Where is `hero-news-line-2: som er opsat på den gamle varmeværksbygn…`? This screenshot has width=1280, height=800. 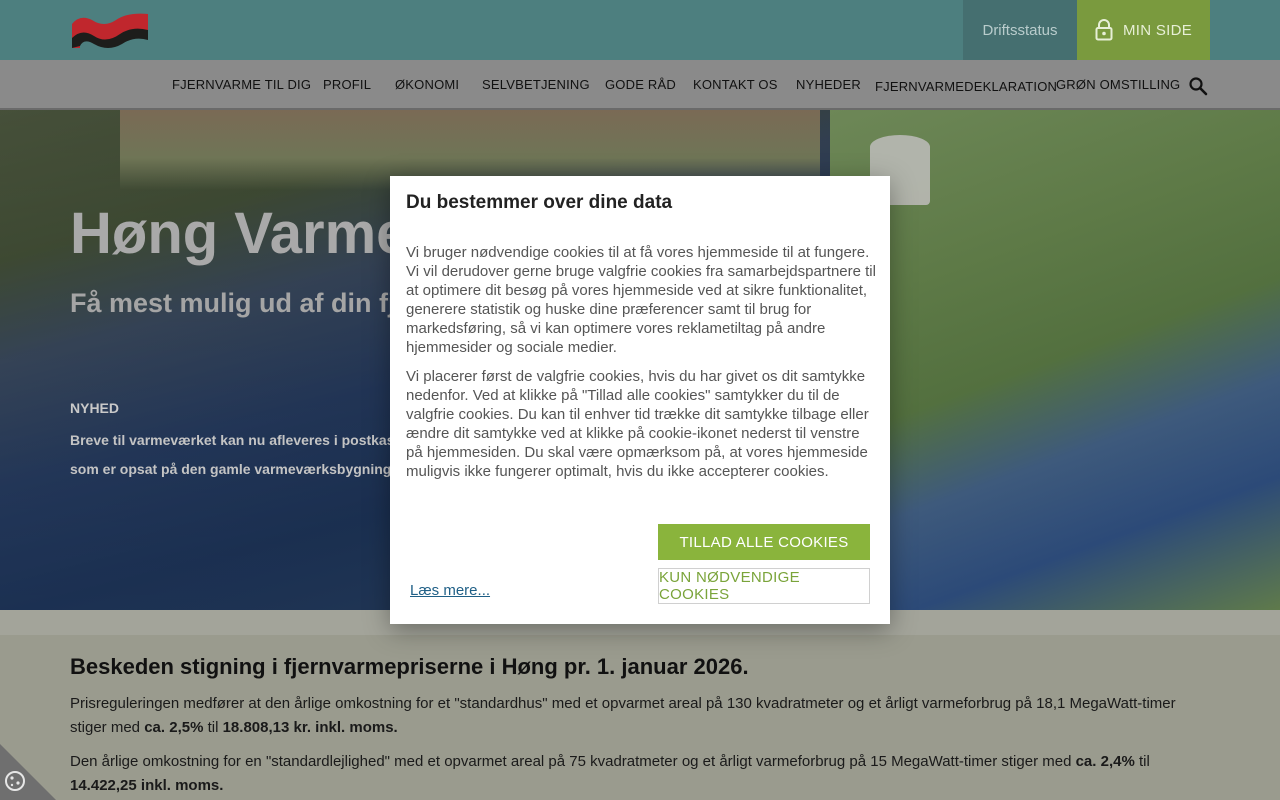
hero-news-line-2: som er opsat på den gamle varmeværksbygn… is located at coordinates (235, 469).